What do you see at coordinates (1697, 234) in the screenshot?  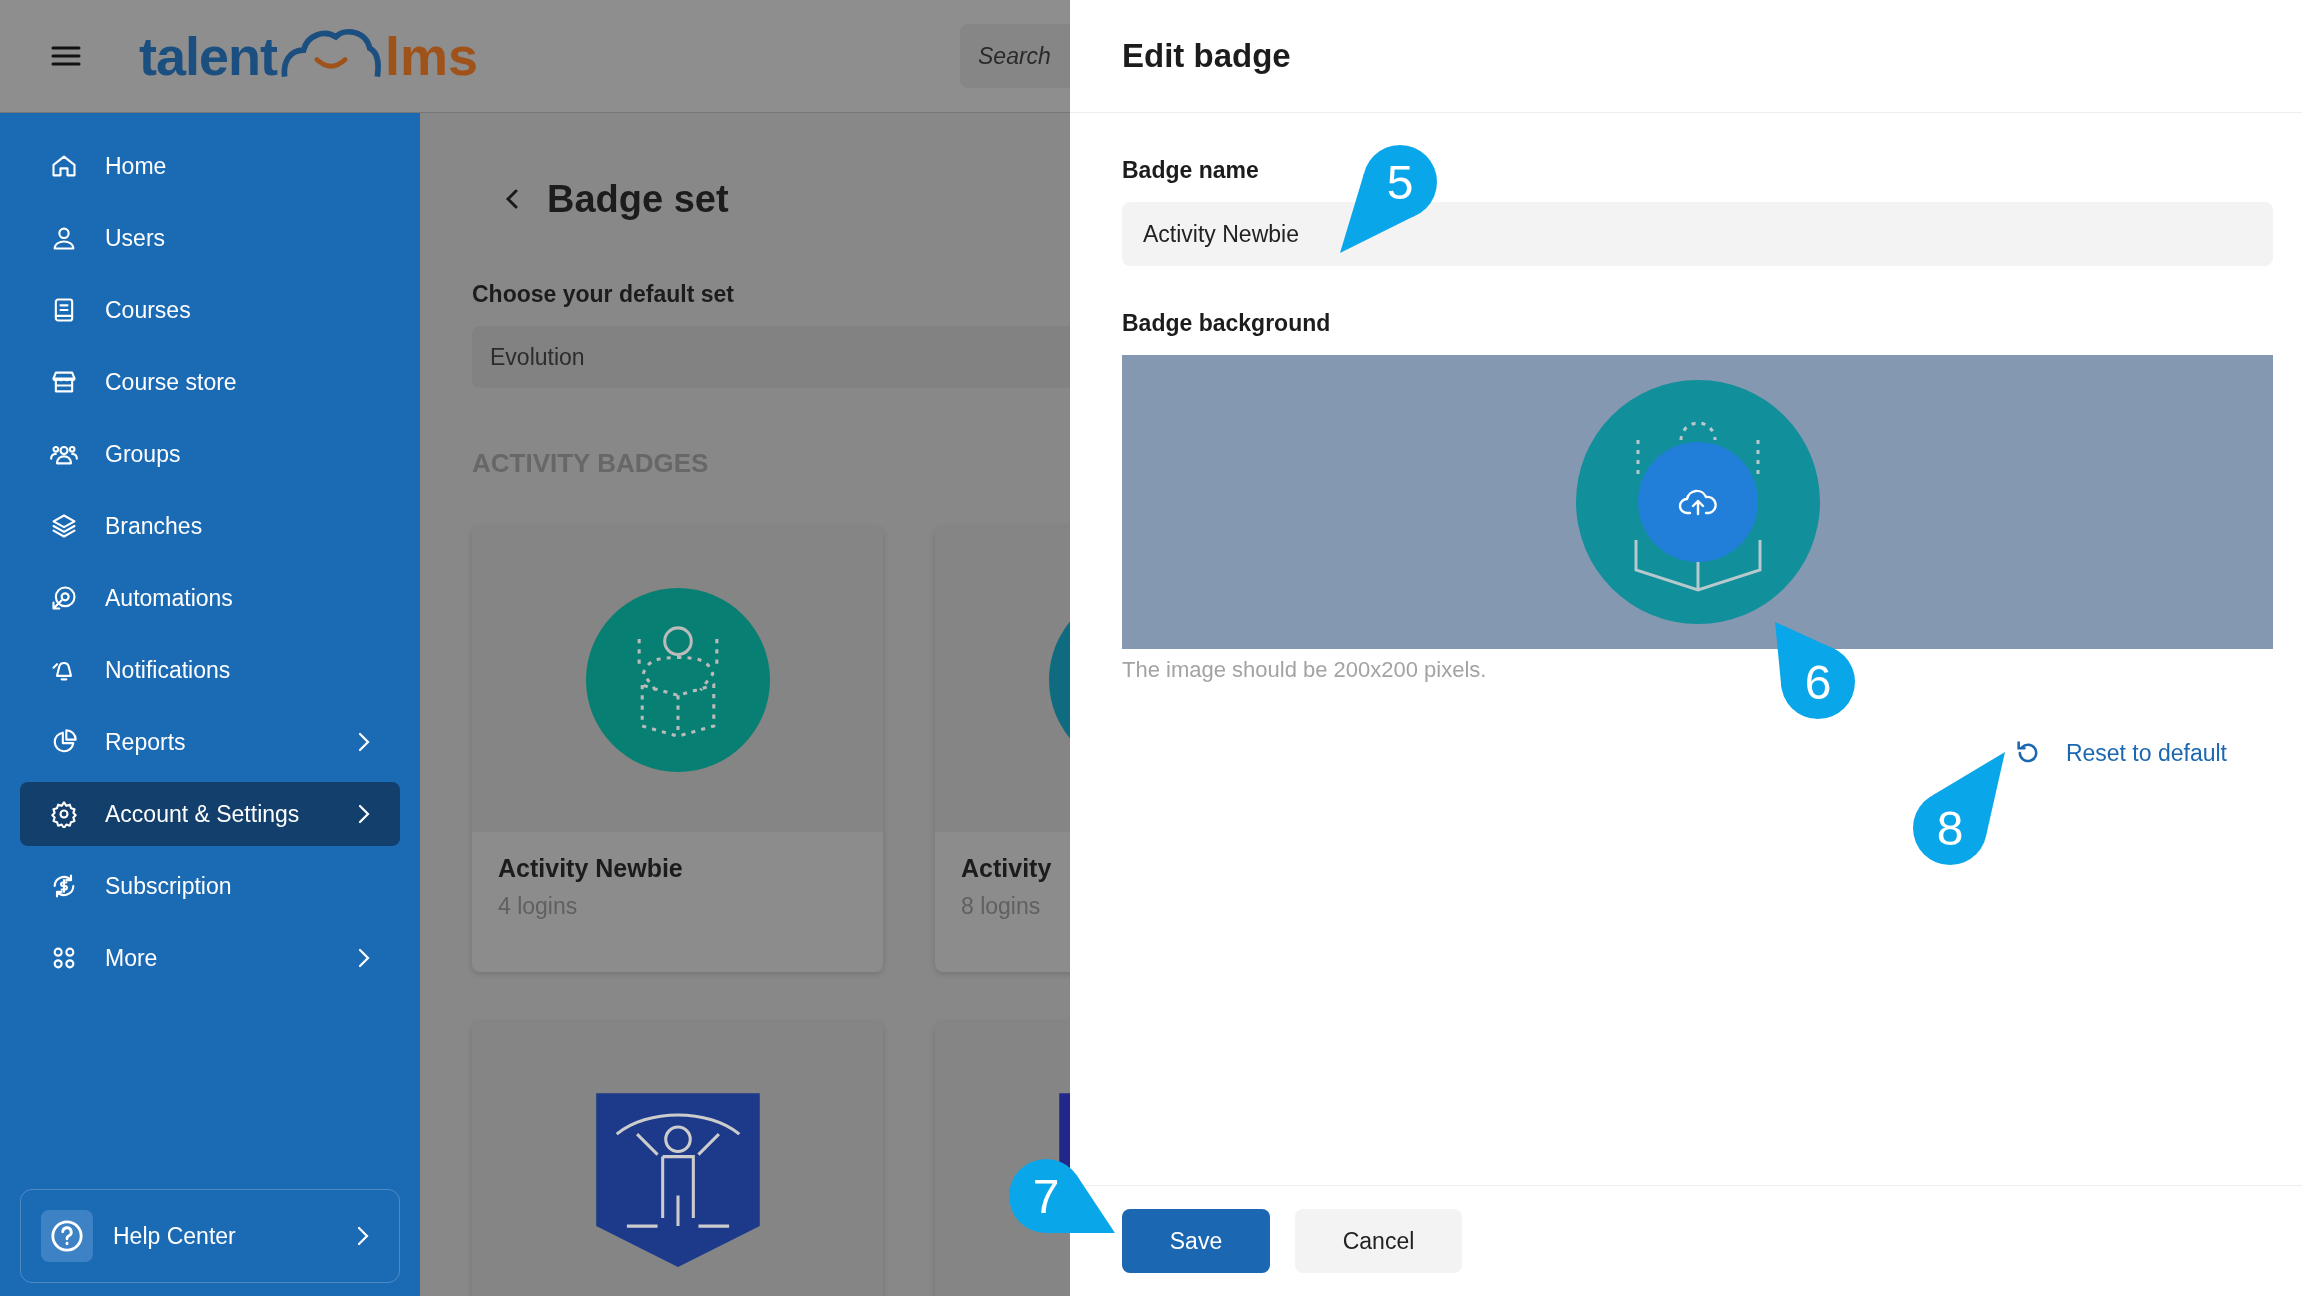 I see `badge-name-field: Activity Newbie` at bounding box center [1697, 234].